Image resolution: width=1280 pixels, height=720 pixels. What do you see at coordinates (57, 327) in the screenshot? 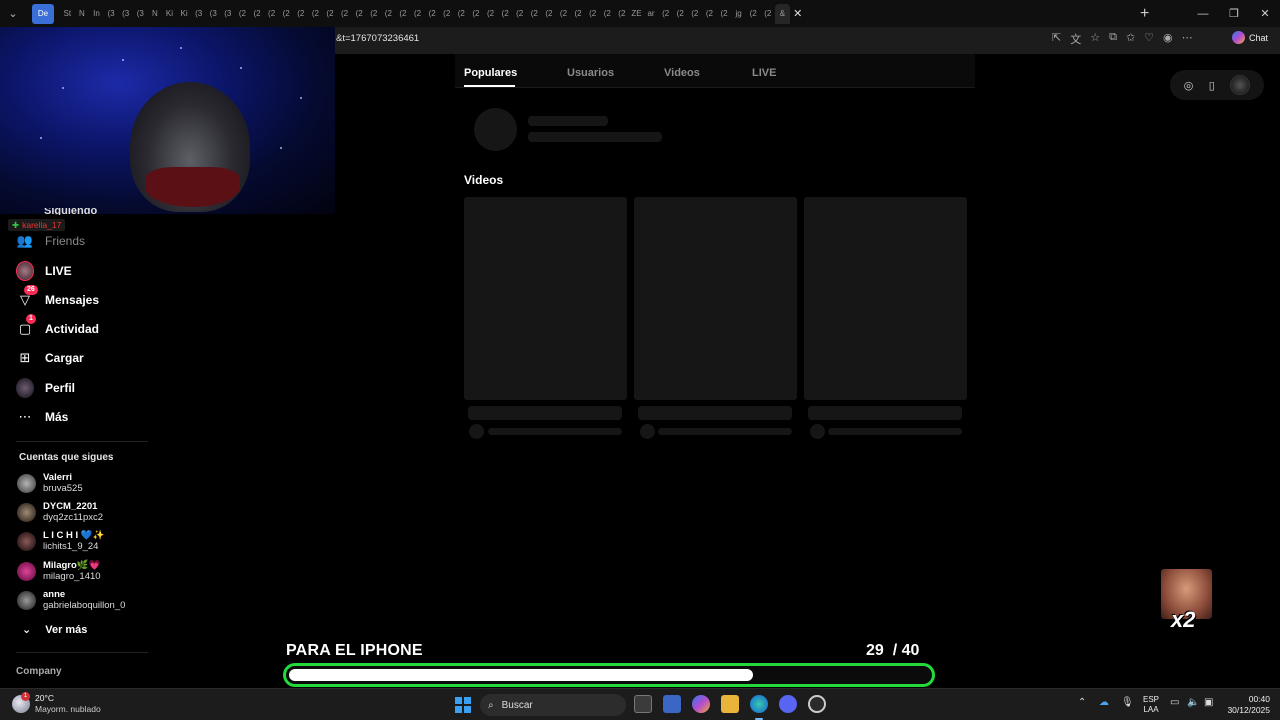
I see `sidebar-item-actividad: ▢ 1 Actividad` at bounding box center [57, 327].